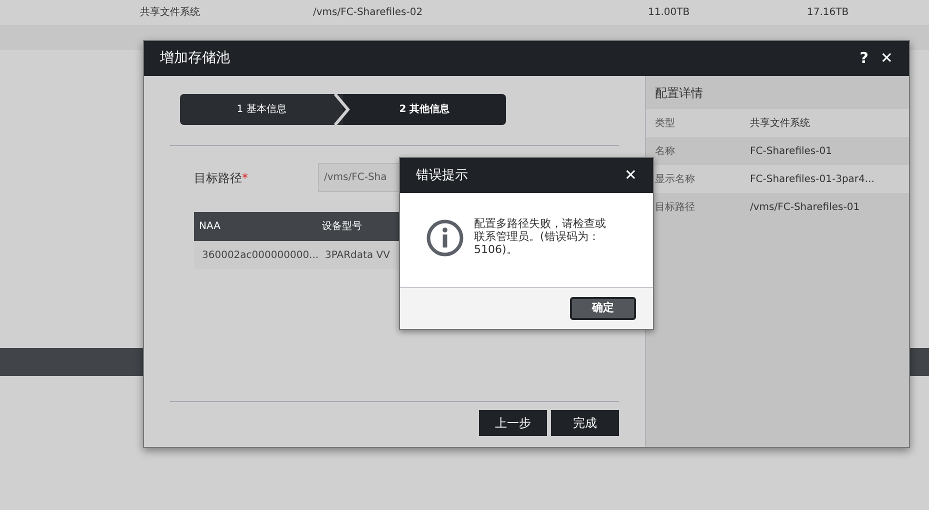 This screenshot has height=510, width=929. I want to click on error-message: 配置多路径失败，请检查或联系管理员。(错误码为：5106)。, so click(540, 236).